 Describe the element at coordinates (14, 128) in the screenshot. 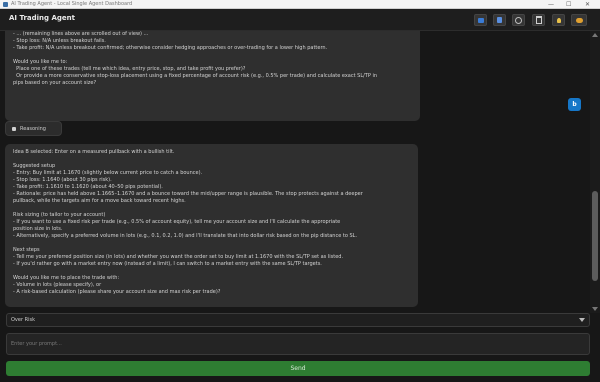

I see `chat-bubble-icon` at that location.